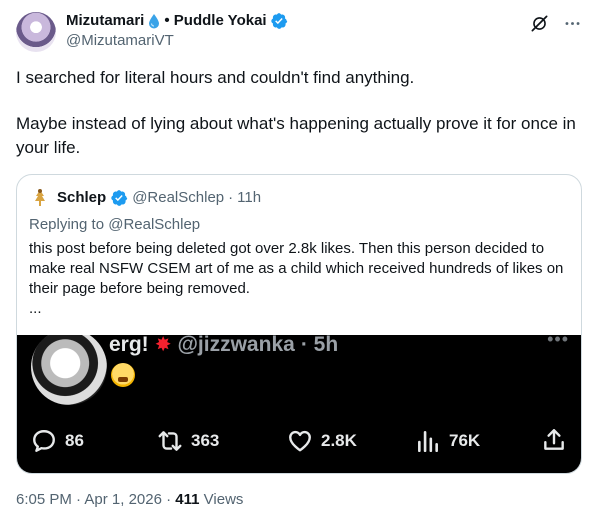 The width and height of the screenshot is (598, 531). What do you see at coordinates (74, 440) in the screenshot?
I see `screenshot-replies-count: 86` at bounding box center [74, 440].